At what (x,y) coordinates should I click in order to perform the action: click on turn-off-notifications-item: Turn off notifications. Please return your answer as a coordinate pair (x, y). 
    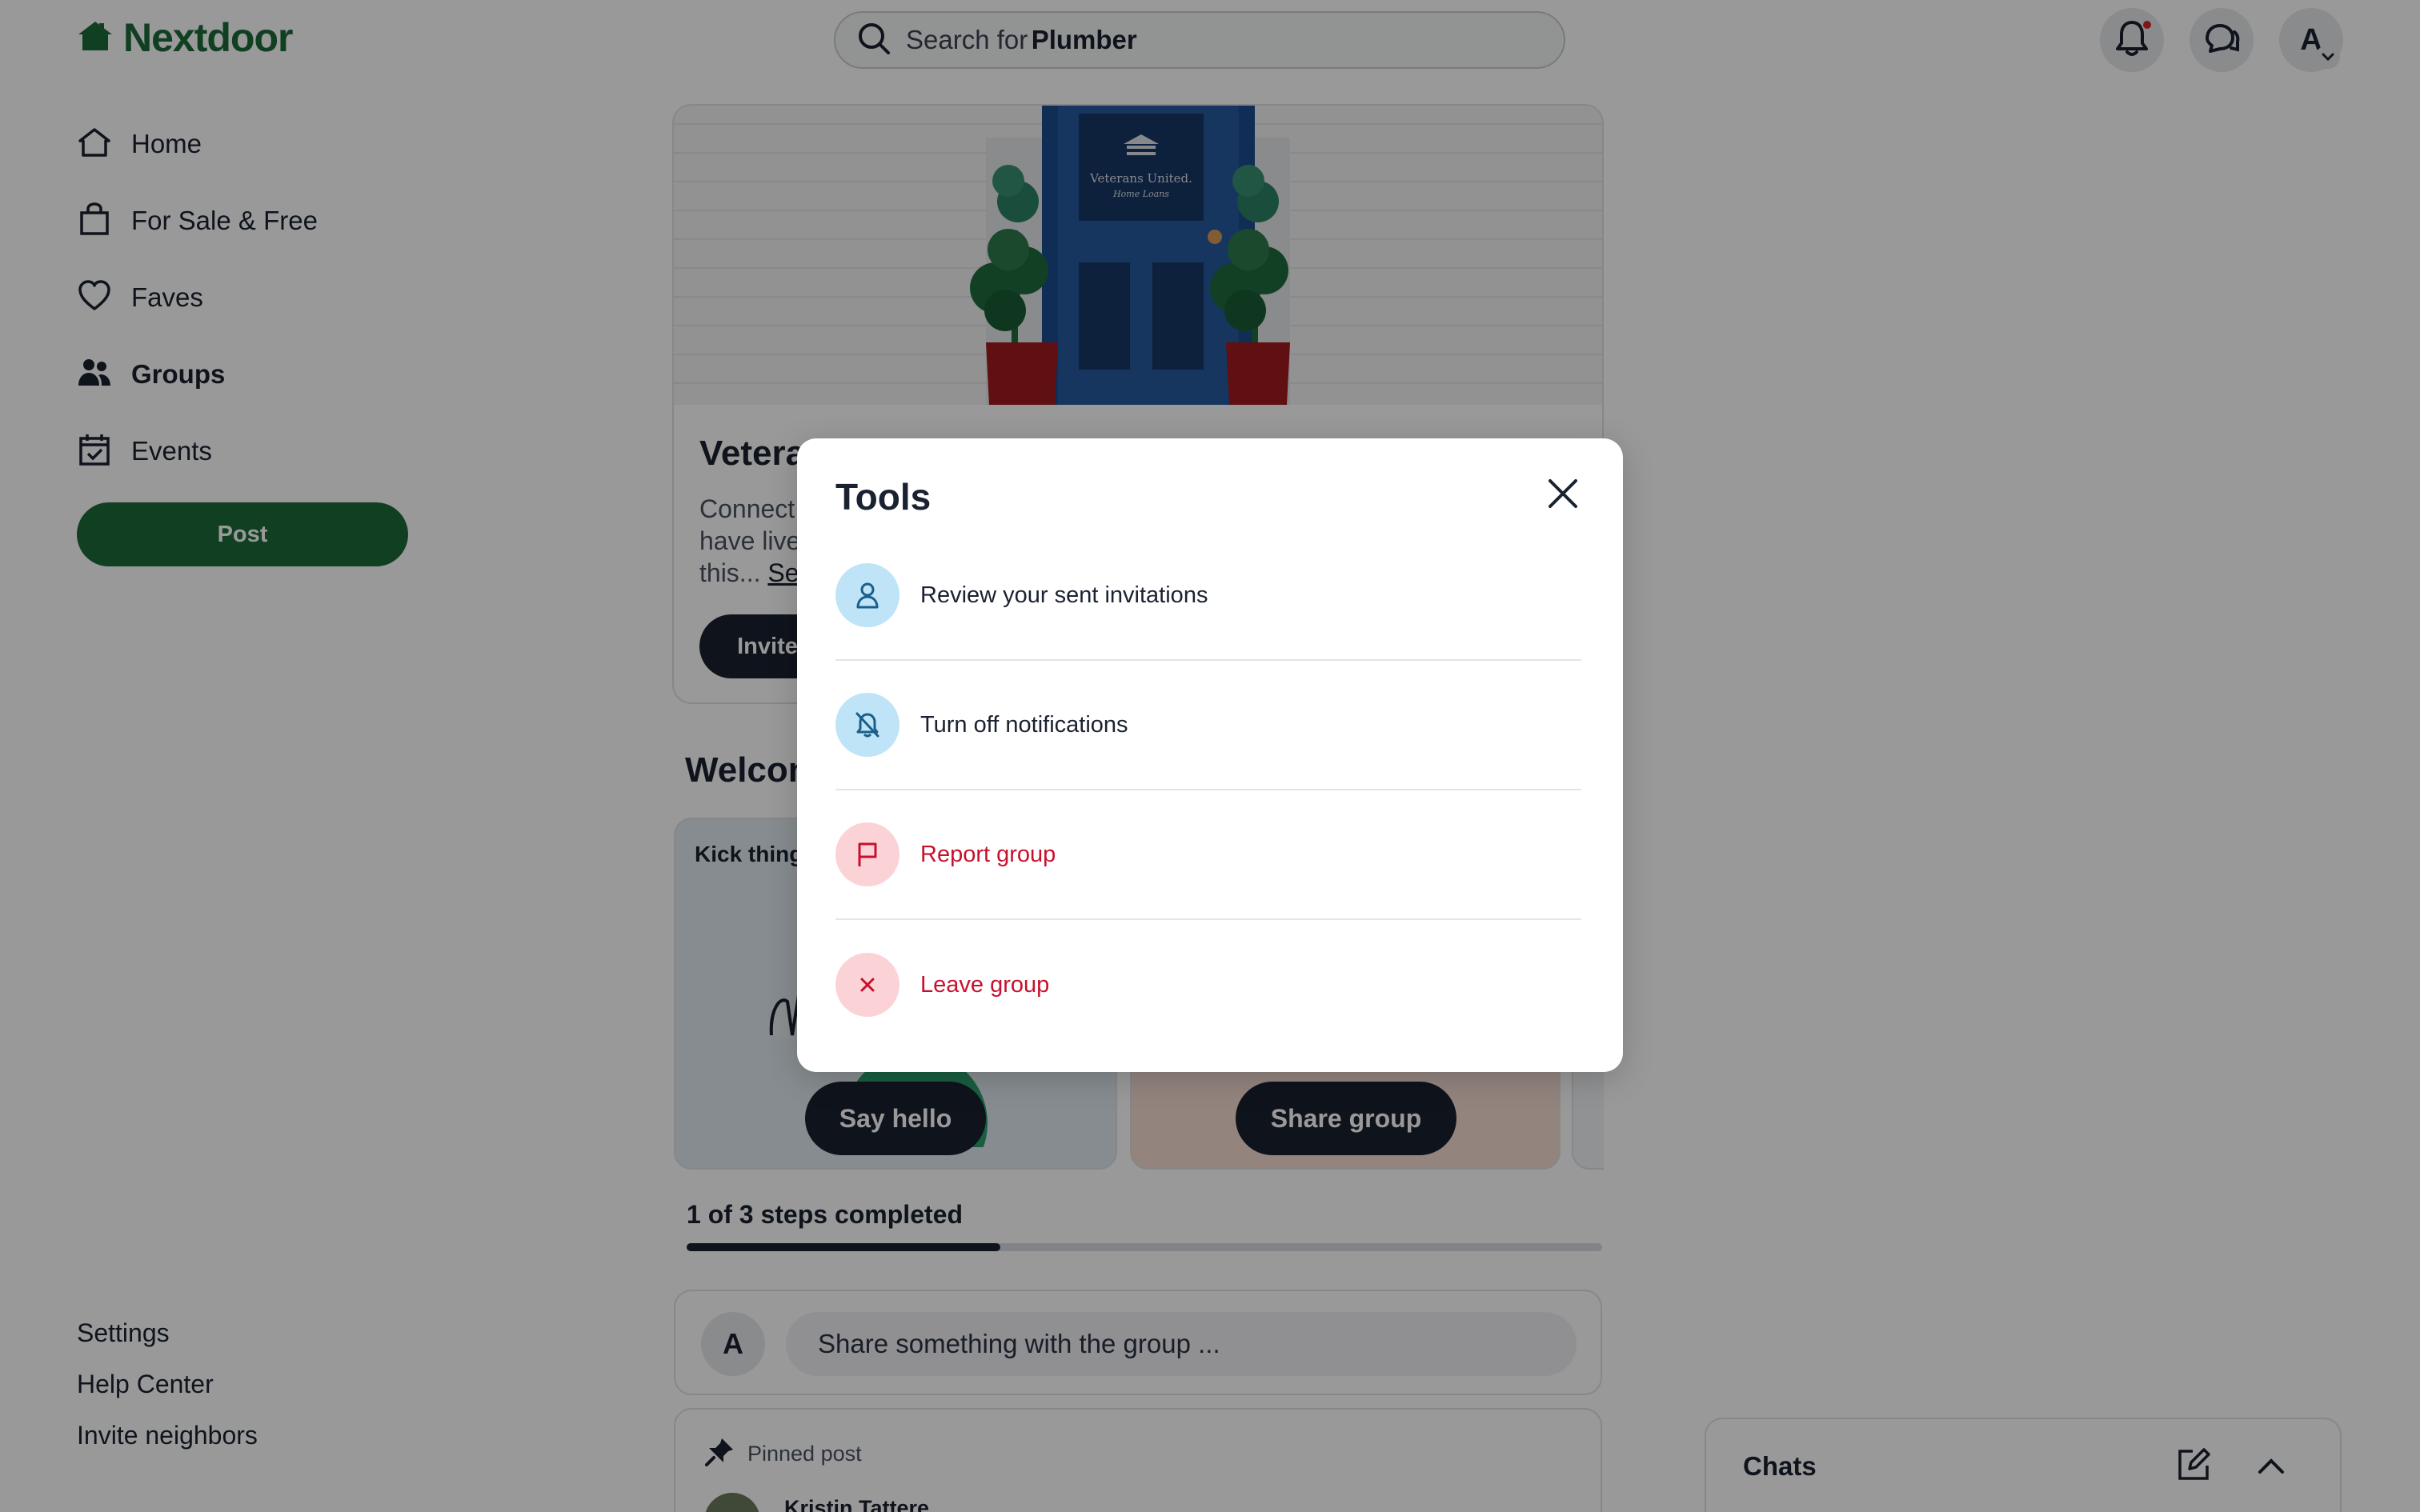
    Looking at the image, I should click on (1208, 725).